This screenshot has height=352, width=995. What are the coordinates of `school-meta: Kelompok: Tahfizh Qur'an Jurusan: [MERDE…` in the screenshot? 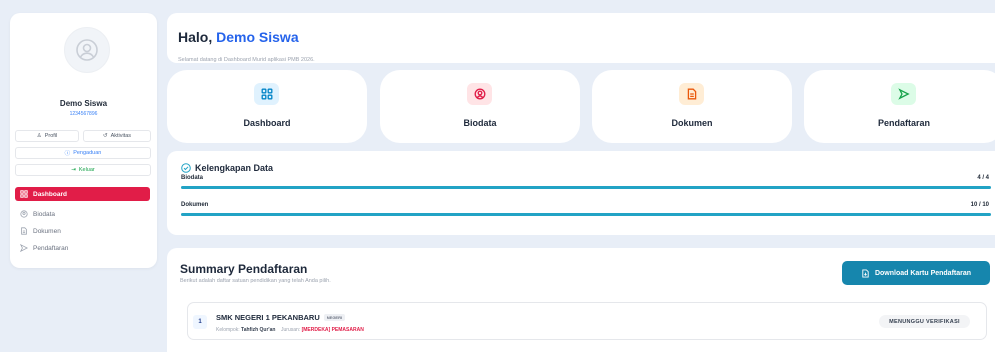 It's located at (290, 330).